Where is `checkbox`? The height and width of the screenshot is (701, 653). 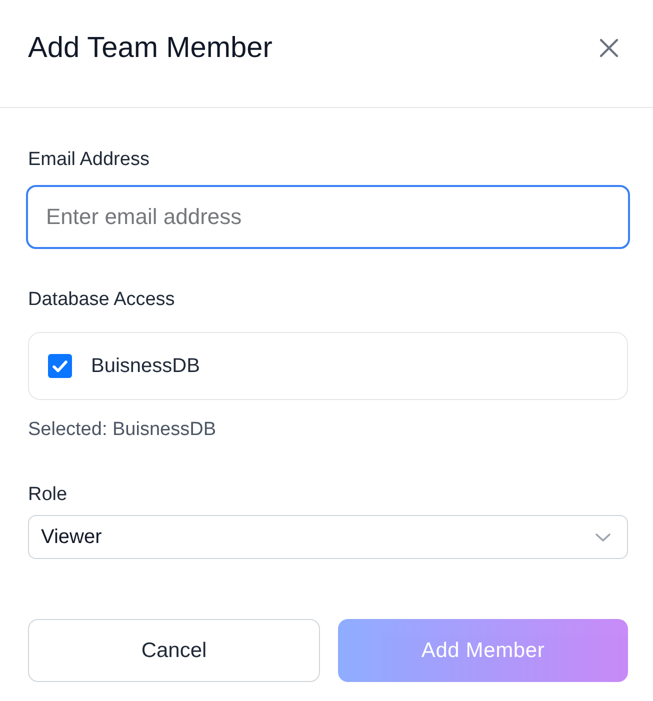 checkbox is located at coordinates (60, 366).